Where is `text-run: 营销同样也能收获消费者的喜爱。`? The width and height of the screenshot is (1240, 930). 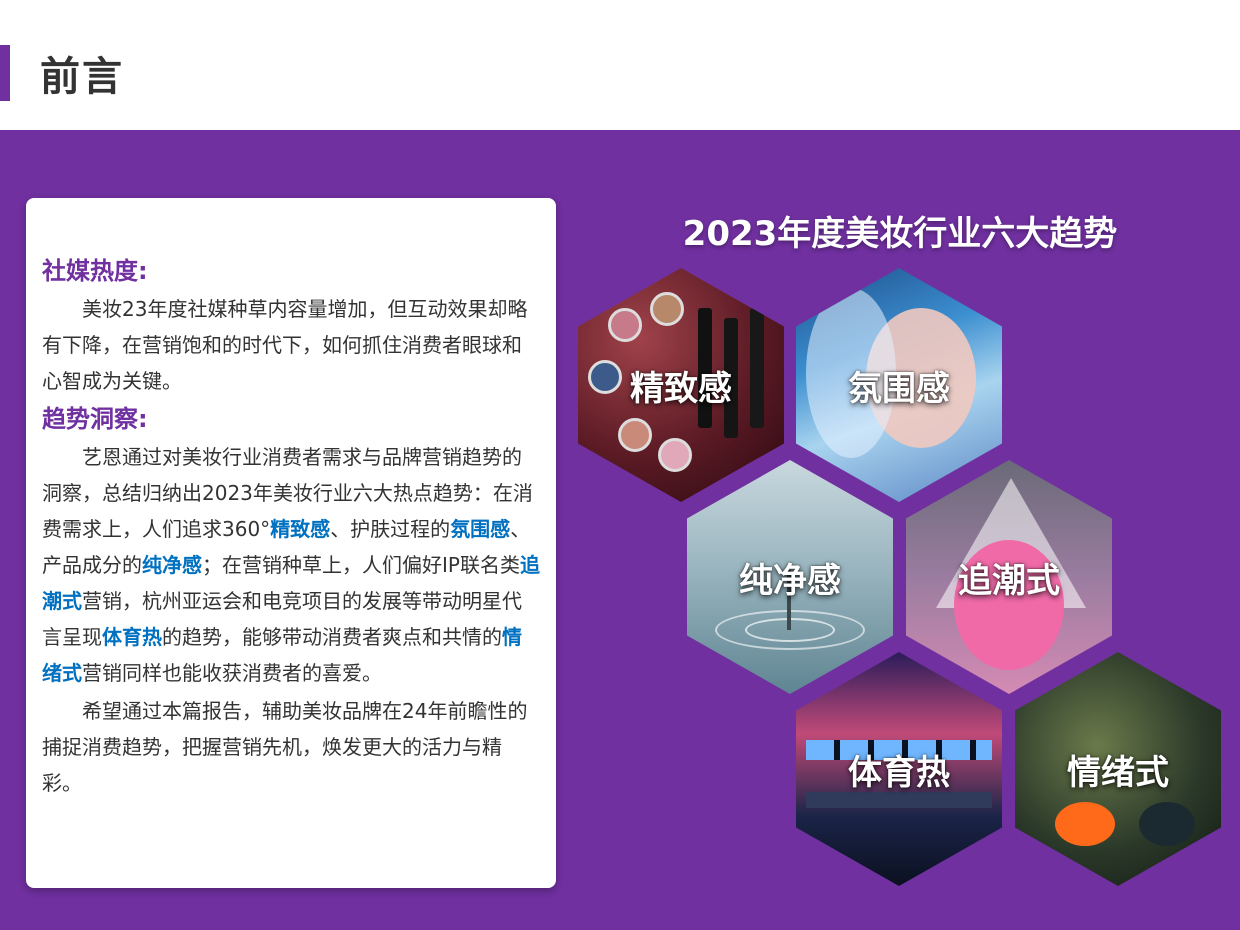
text-run: 营销同样也能收获消费者的喜爱。 is located at coordinates (232, 673).